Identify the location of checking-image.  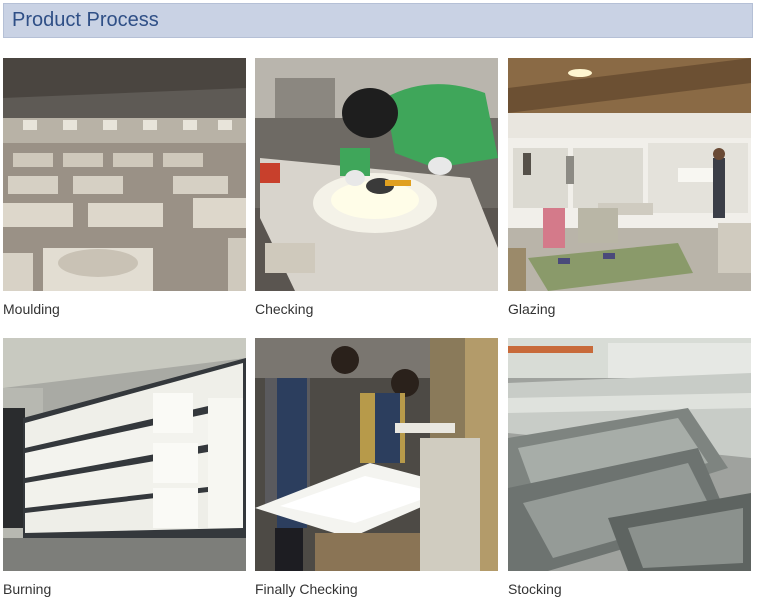
(376, 174).